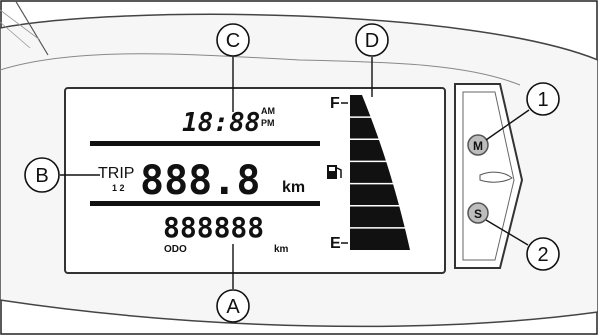 The image size is (598, 335). Describe the element at coordinates (205, 143) in the screenshot. I see `divider-upper` at that location.